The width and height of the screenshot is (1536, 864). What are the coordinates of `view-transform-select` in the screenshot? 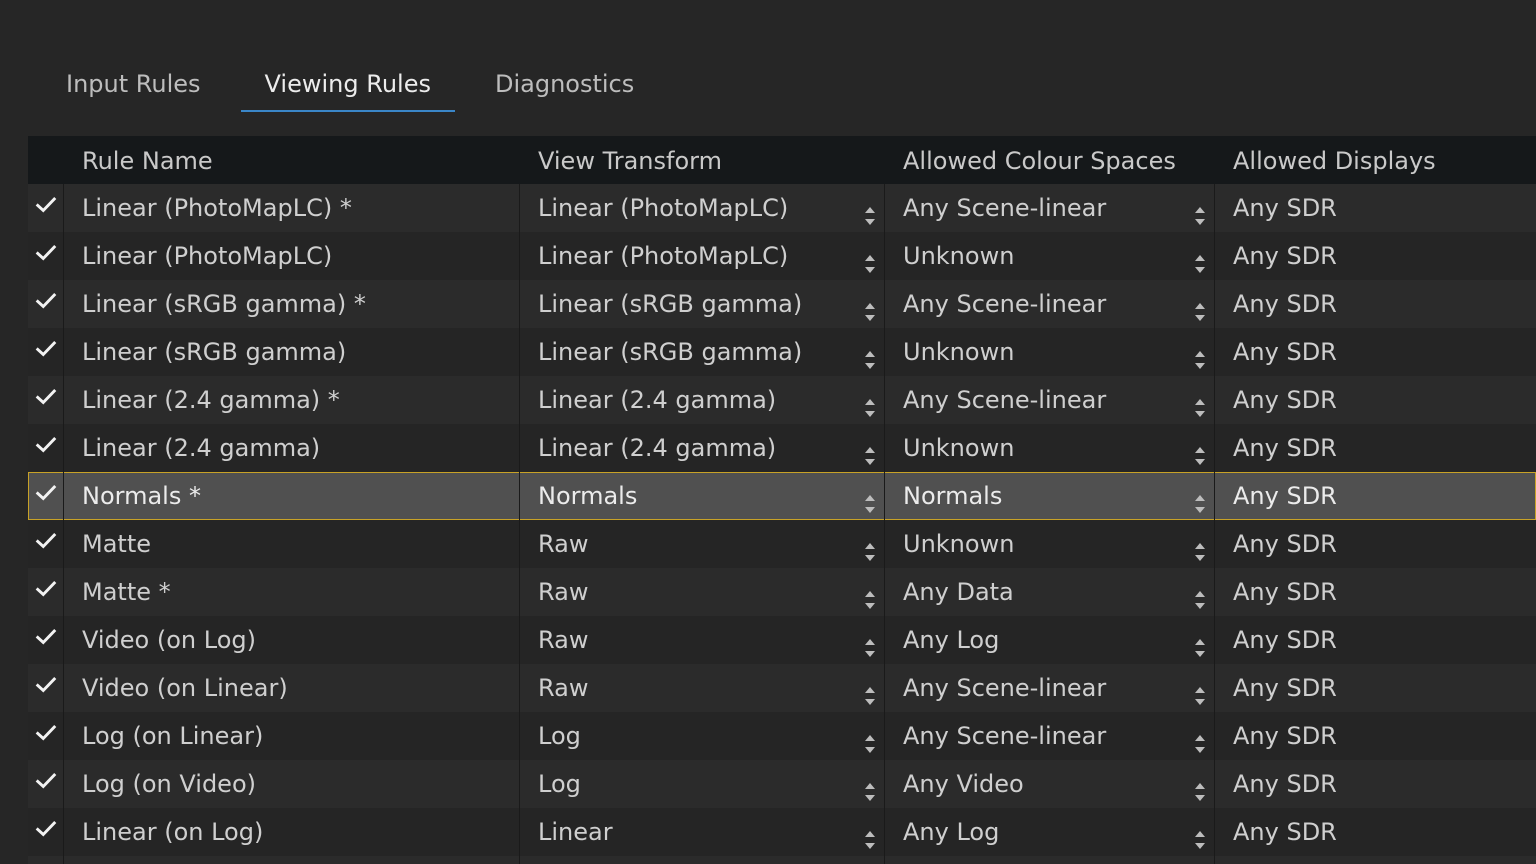 It's located at (702, 860).